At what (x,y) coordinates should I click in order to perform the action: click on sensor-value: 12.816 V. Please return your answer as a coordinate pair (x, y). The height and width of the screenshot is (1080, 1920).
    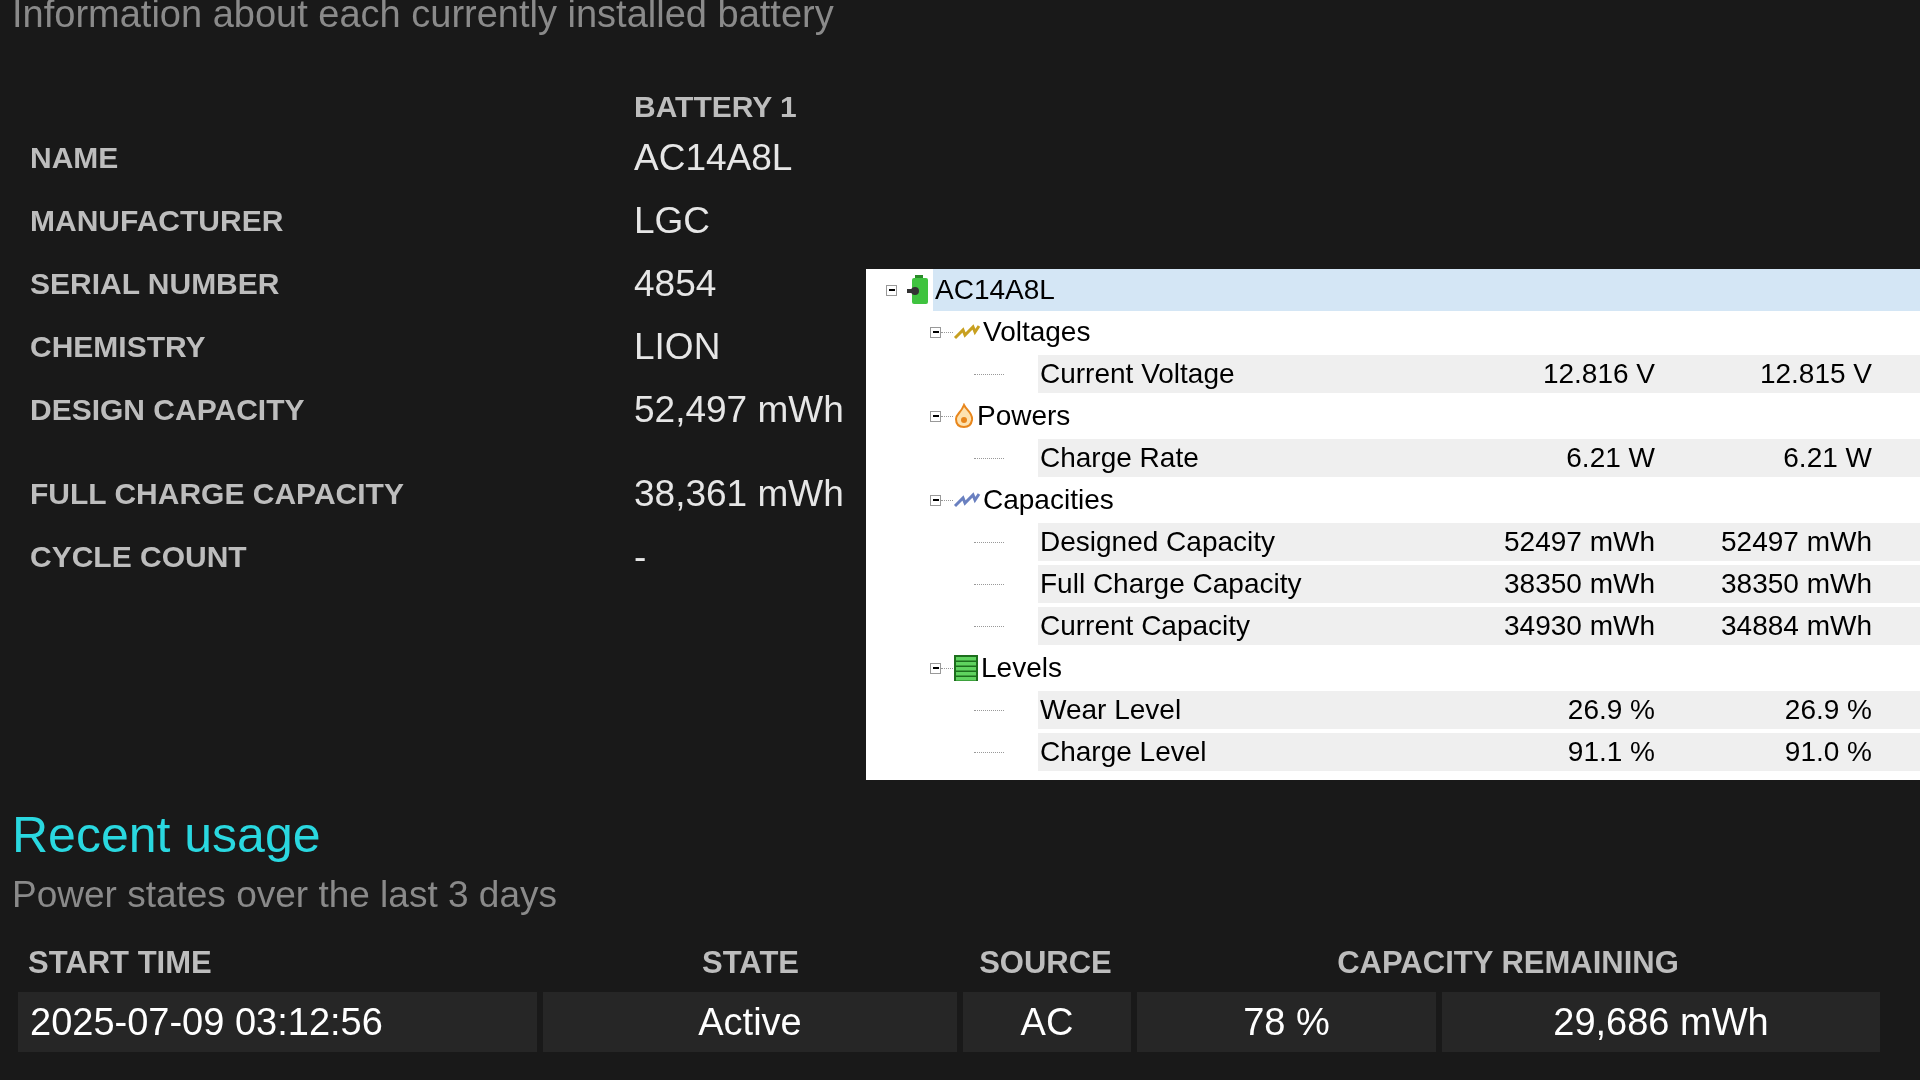
    Looking at the image, I should click on (1598, 374).